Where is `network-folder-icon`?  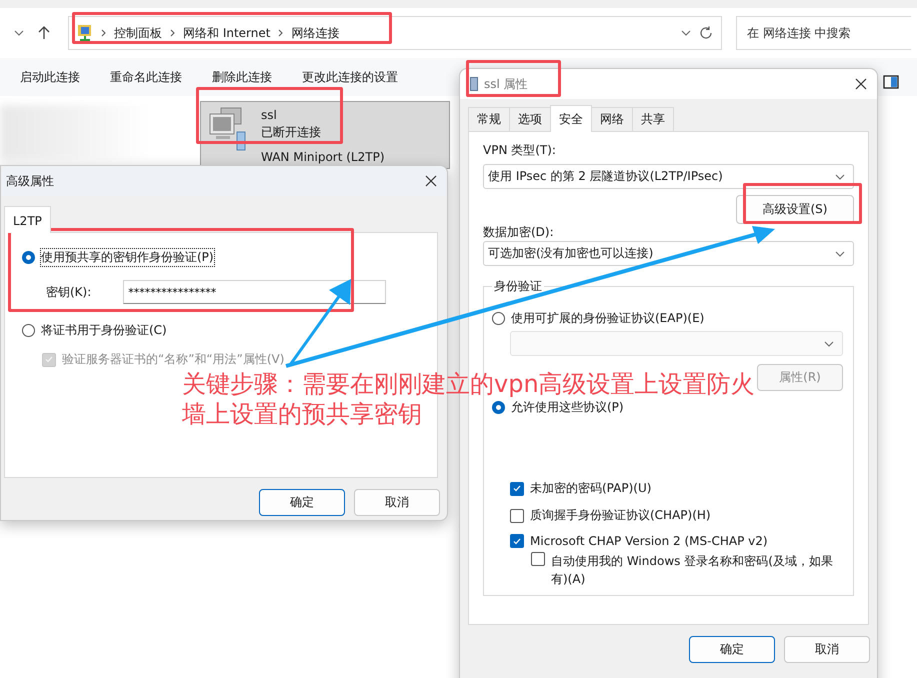 network-folder-icon is located at coordinates (85, 33).